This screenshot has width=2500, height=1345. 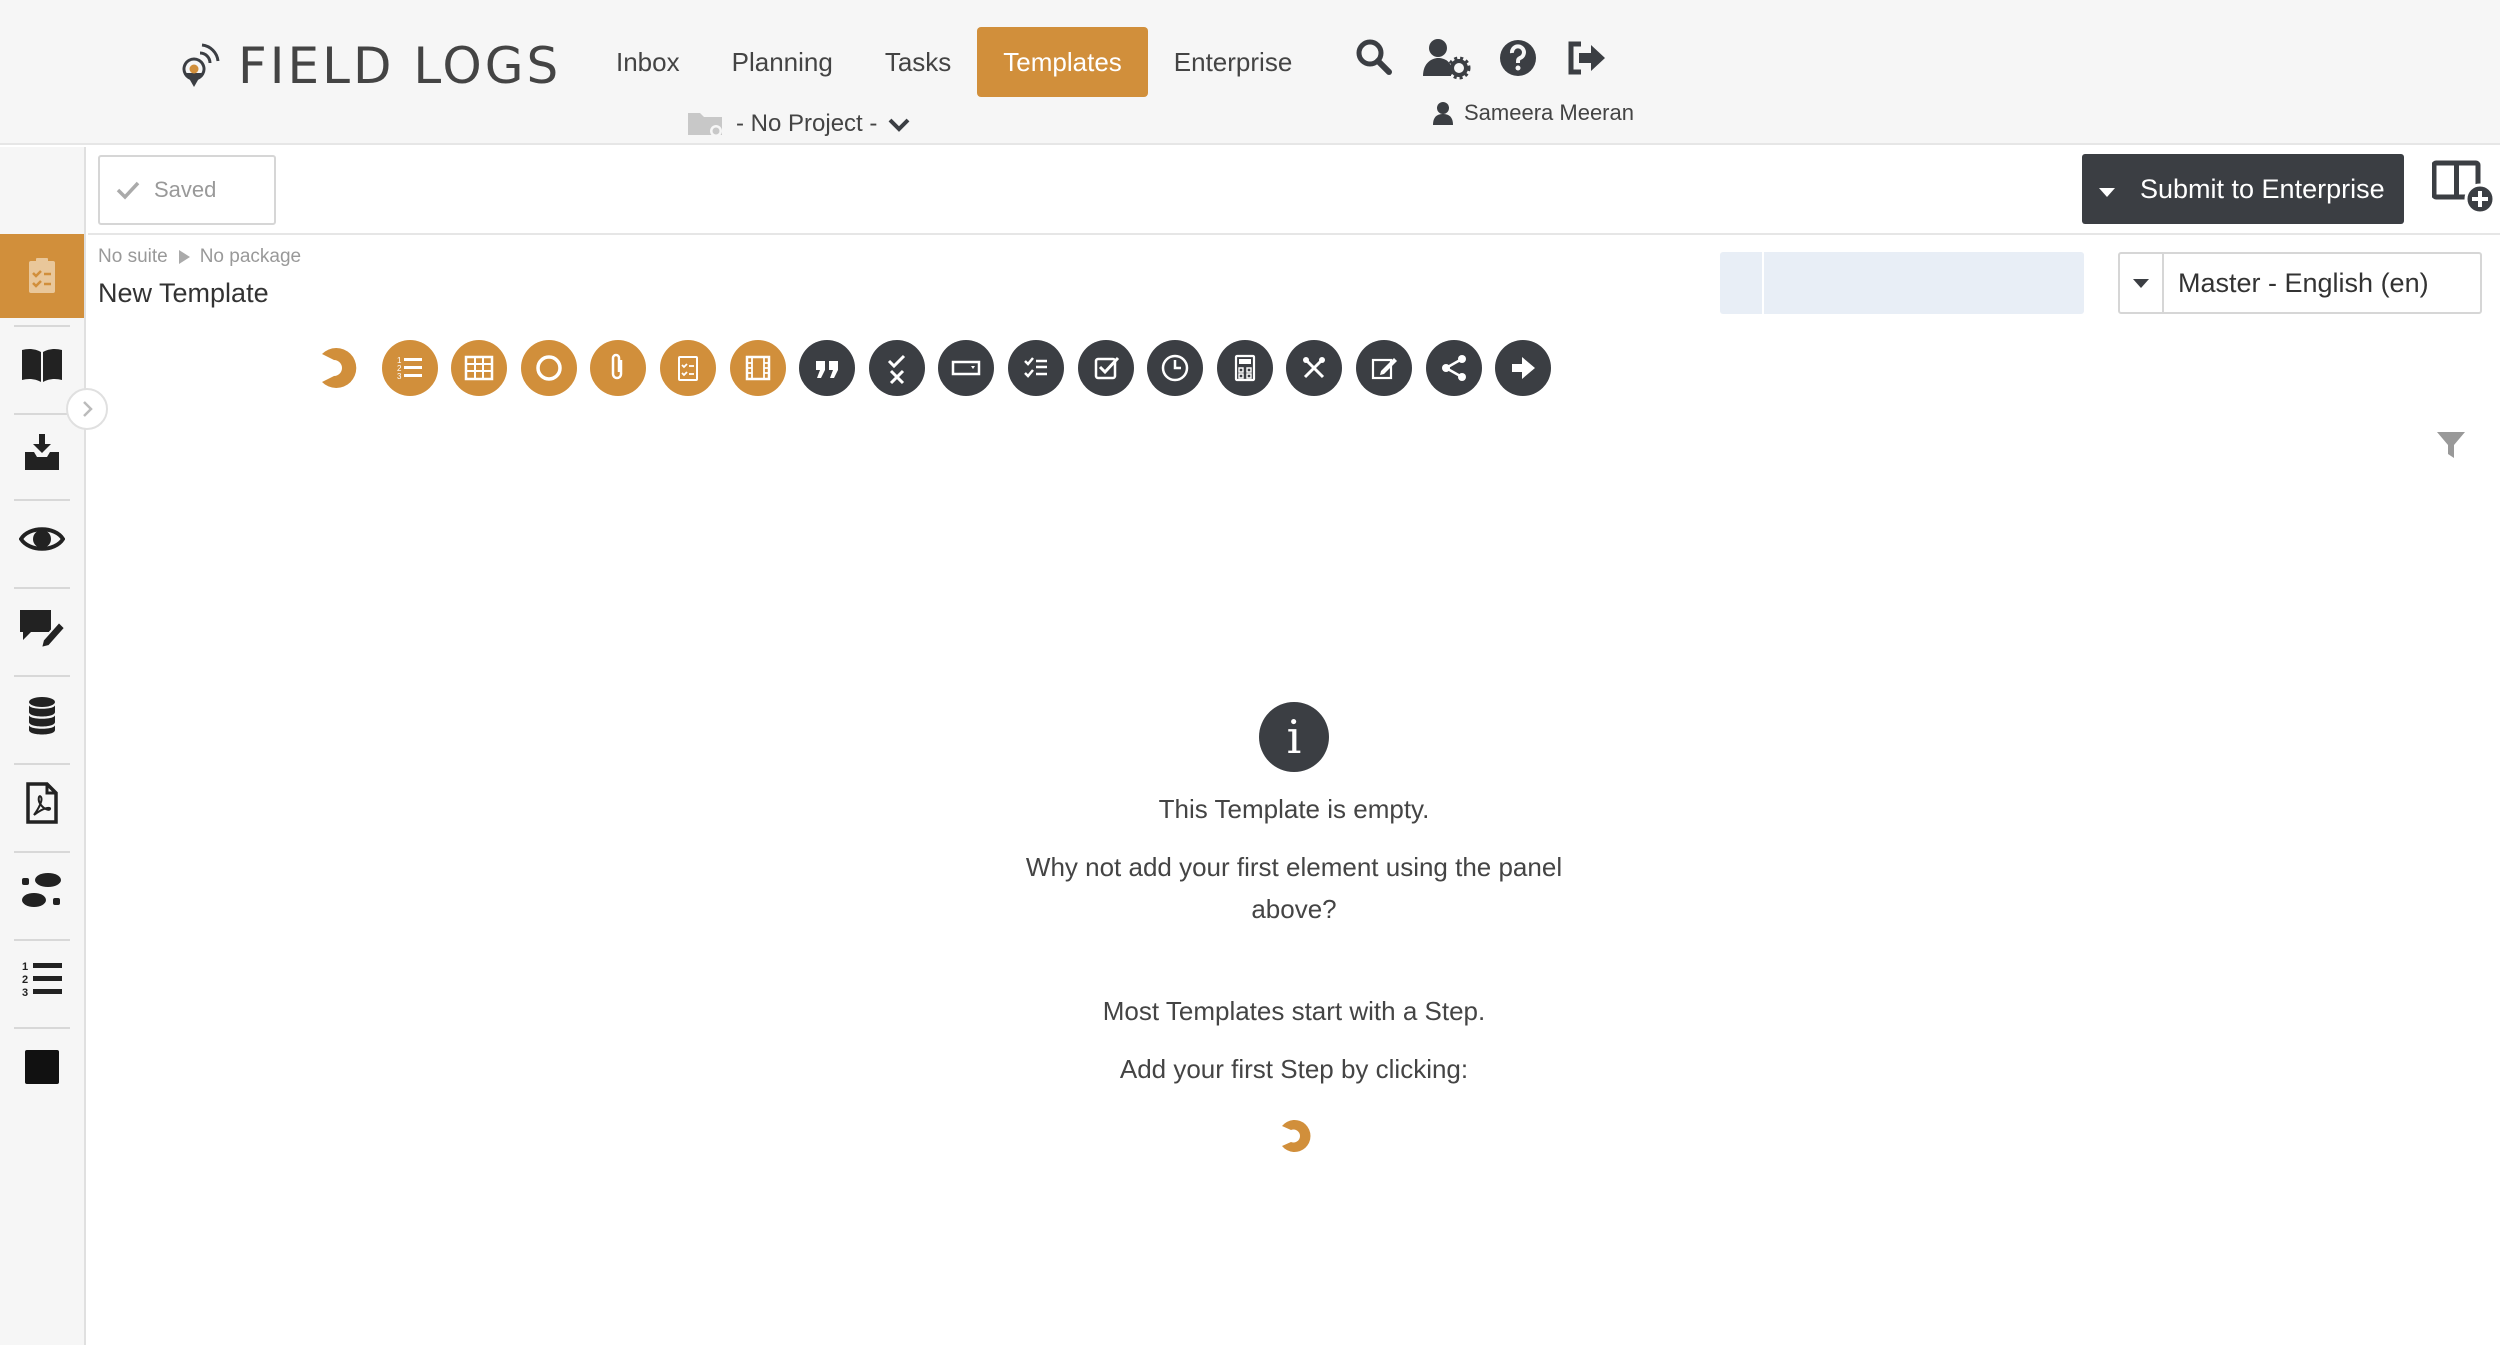 What do you see at coordinates (1294, 1136) in the screenshot?
I see `add-step-icon` at bounding box center [1294, 1136].